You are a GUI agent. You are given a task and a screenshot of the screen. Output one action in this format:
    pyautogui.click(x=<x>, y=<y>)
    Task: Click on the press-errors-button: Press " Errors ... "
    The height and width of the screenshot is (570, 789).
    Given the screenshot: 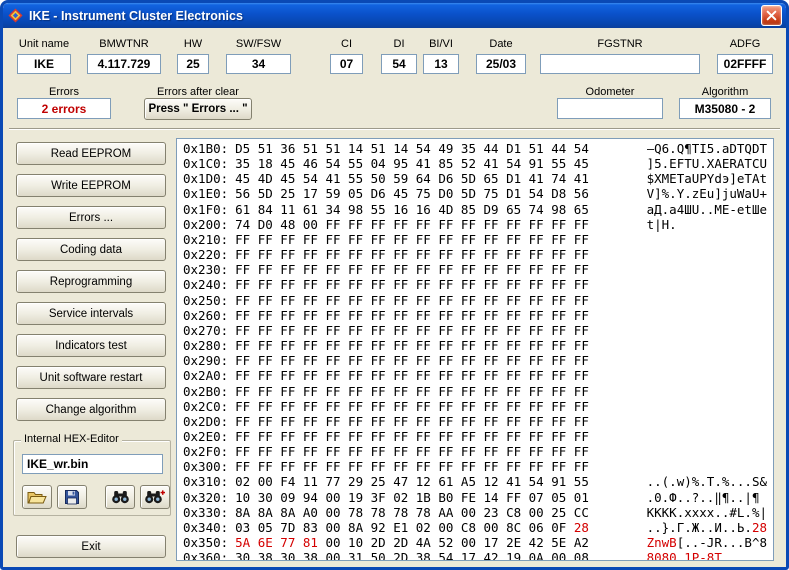 What is the action you would take?
    pyautogui.click(x=198, y=109)
    